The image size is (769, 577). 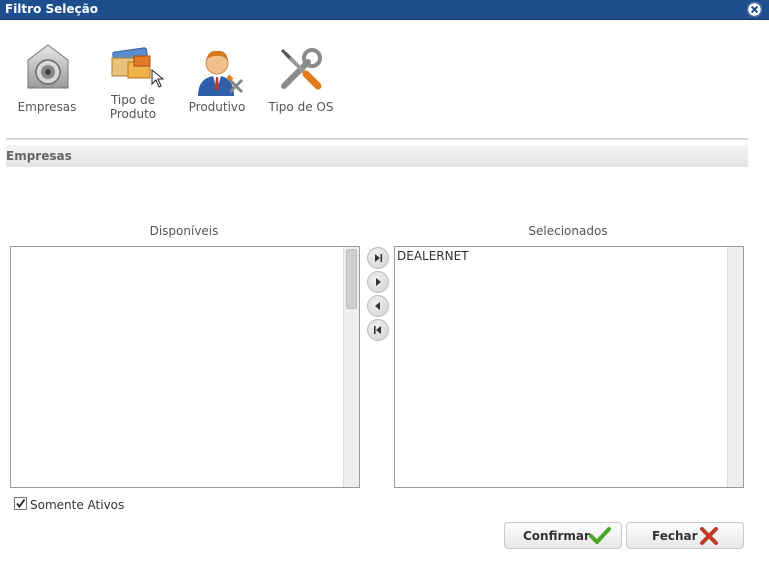 What do you see at coordinates (138, 67) in the screenshot?
I see `product-type-icon` at bounding box center [138, 67].